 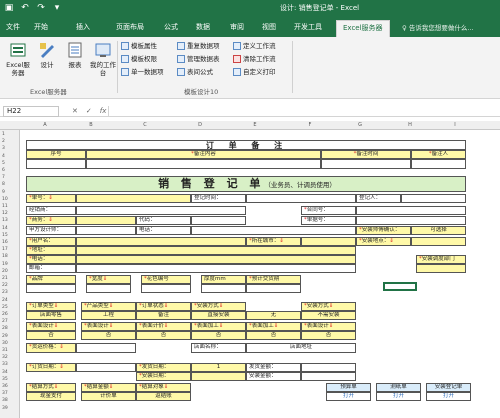 I want to click on manage-data-tables-button: 管理数据表, so click(x=198, y=59).